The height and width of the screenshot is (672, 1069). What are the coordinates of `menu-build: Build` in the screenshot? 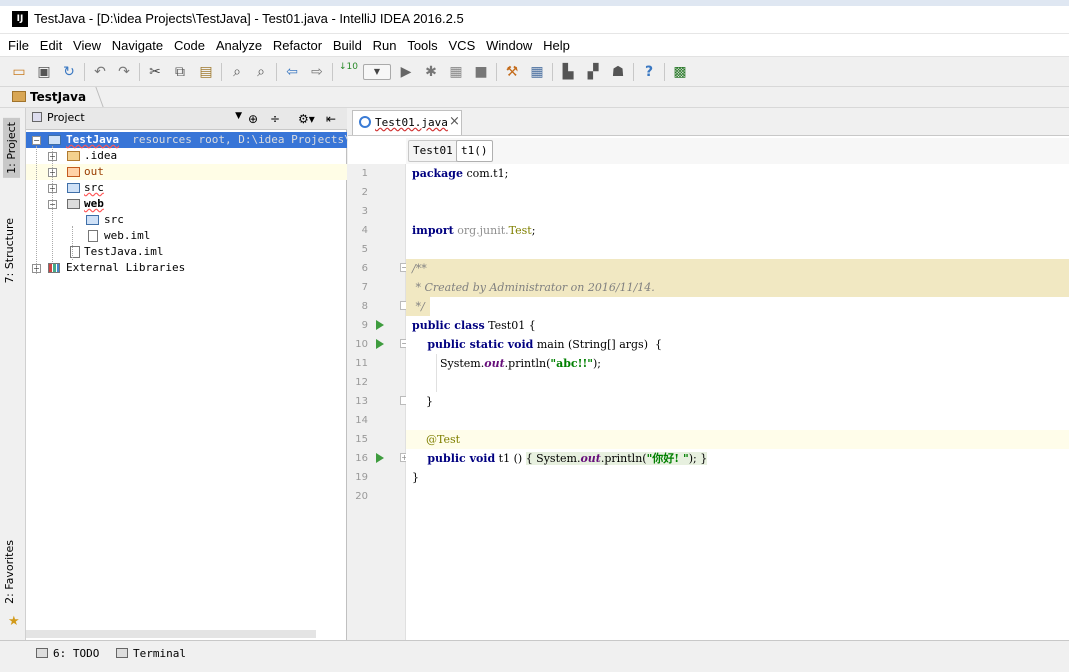 It's located at (347, 43).